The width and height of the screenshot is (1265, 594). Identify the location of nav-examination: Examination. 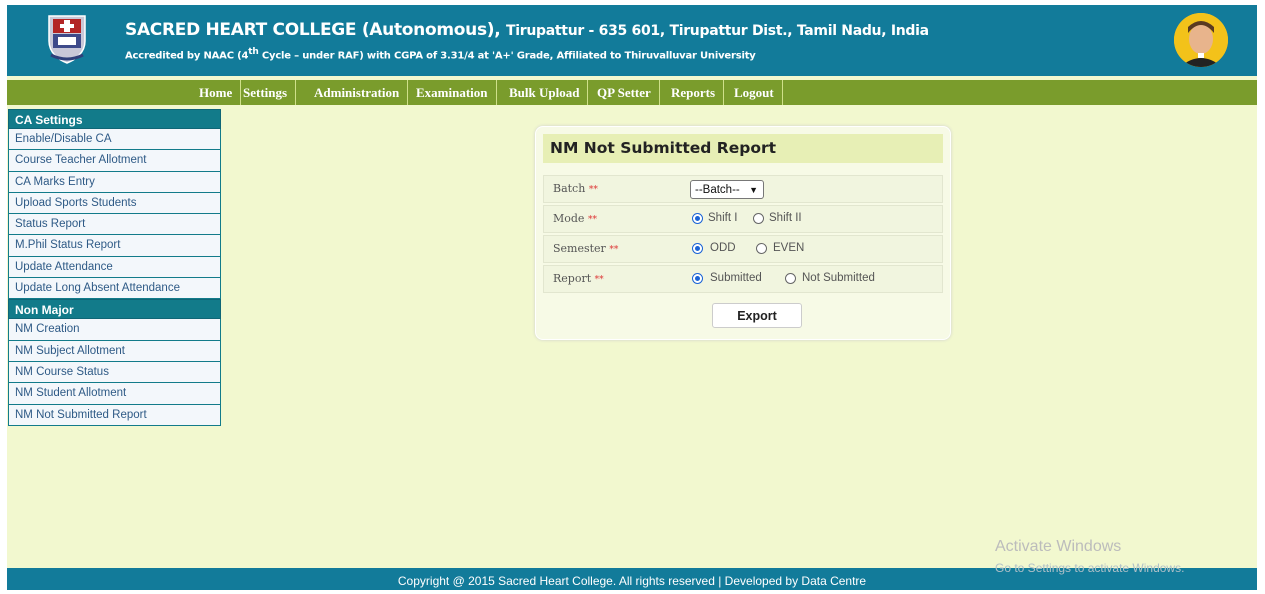
(452, 92).